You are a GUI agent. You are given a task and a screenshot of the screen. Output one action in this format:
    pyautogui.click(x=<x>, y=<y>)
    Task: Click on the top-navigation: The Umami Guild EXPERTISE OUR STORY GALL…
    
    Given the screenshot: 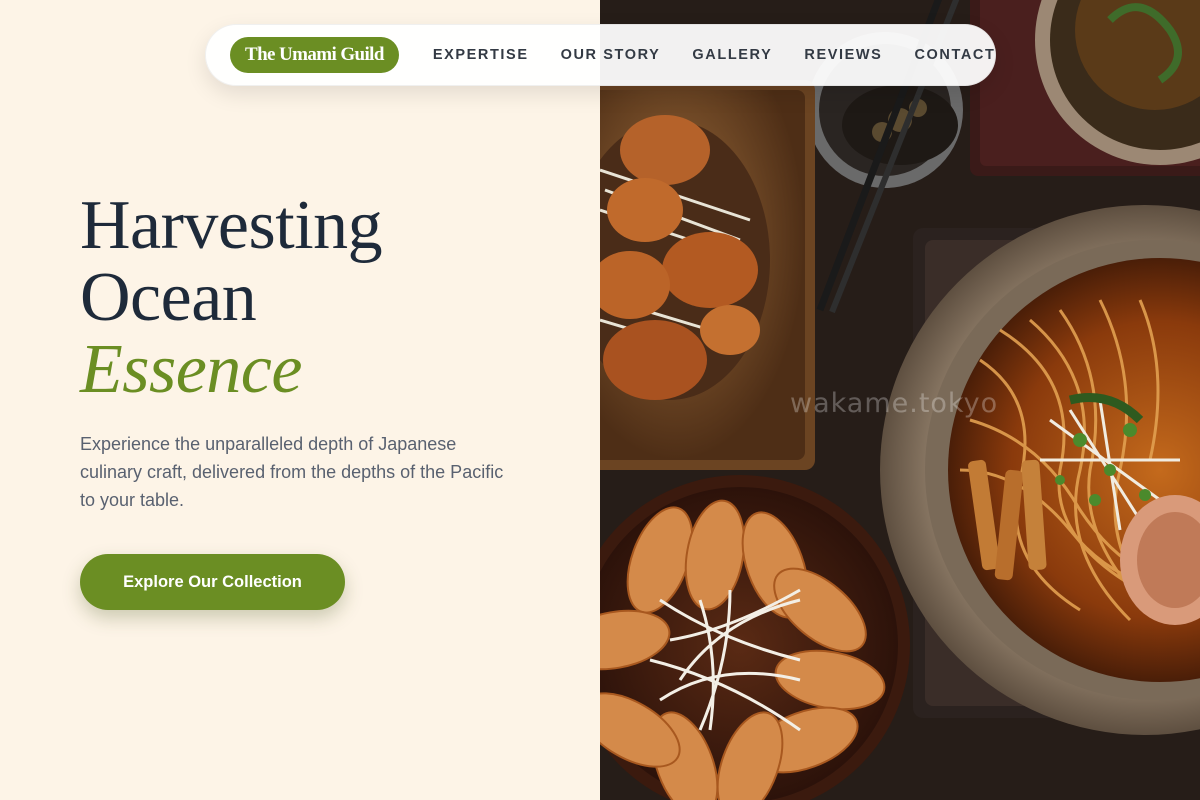 What is the action you would take?
    pyautogui.click(x=600, y=55)
    